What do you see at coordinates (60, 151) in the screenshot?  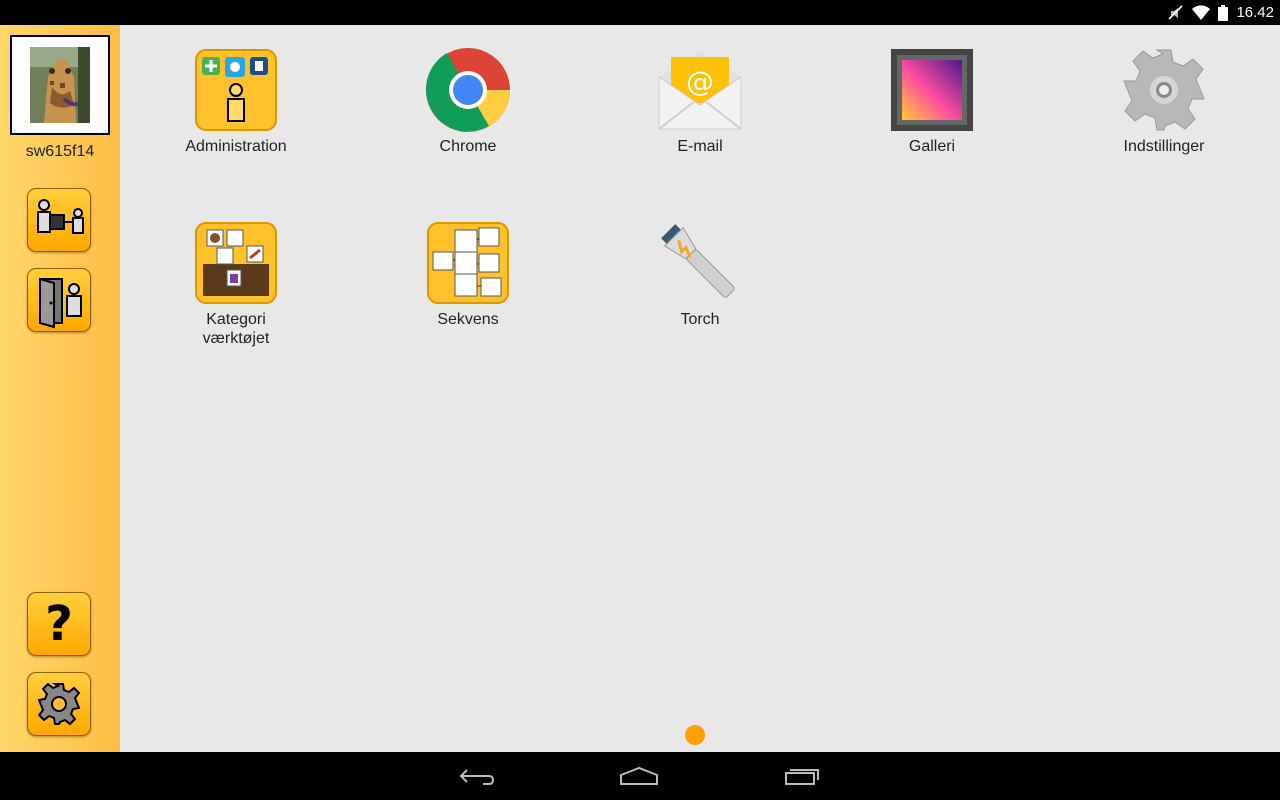 I see `username: sw615f14` at bounding box center [60, 151].